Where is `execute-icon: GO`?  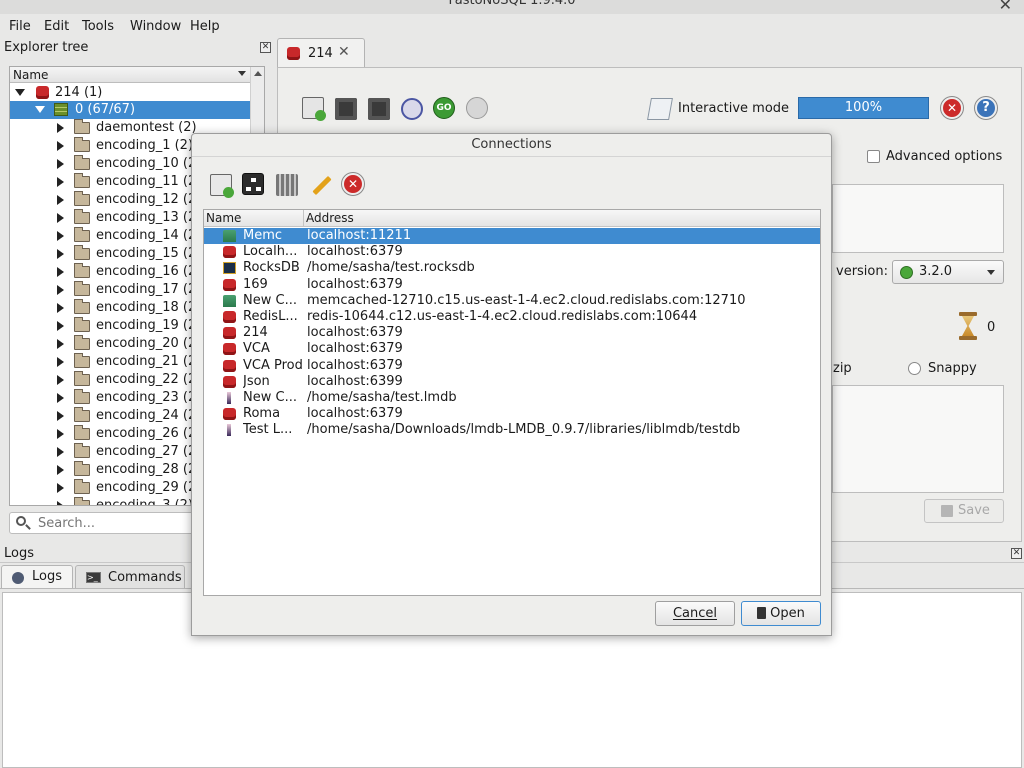 execute-icon: GO is located at coordinates (444, 108).